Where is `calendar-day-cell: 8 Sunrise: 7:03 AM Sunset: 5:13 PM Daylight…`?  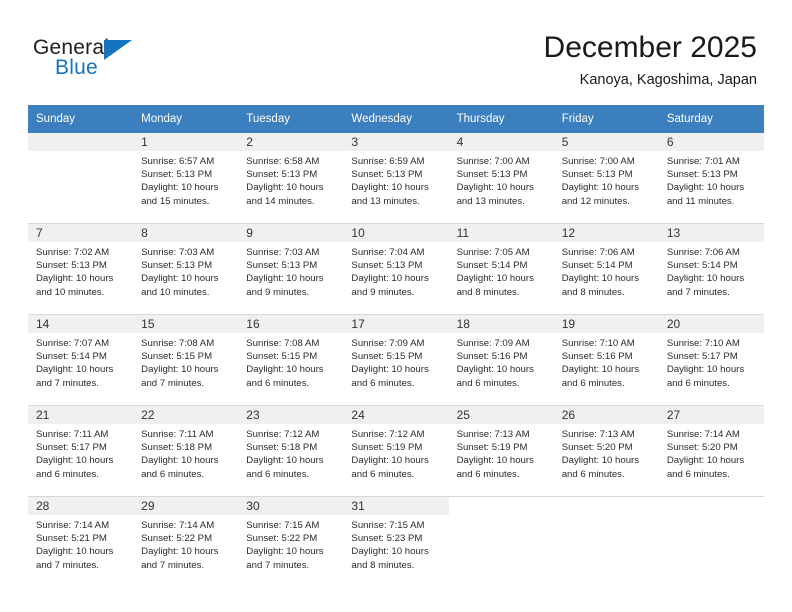 calendar-day-cell: 8 Sunrise: 7:03 AM Sunset: 5:13 PM Daylight… is located at coordinates (186, 269).